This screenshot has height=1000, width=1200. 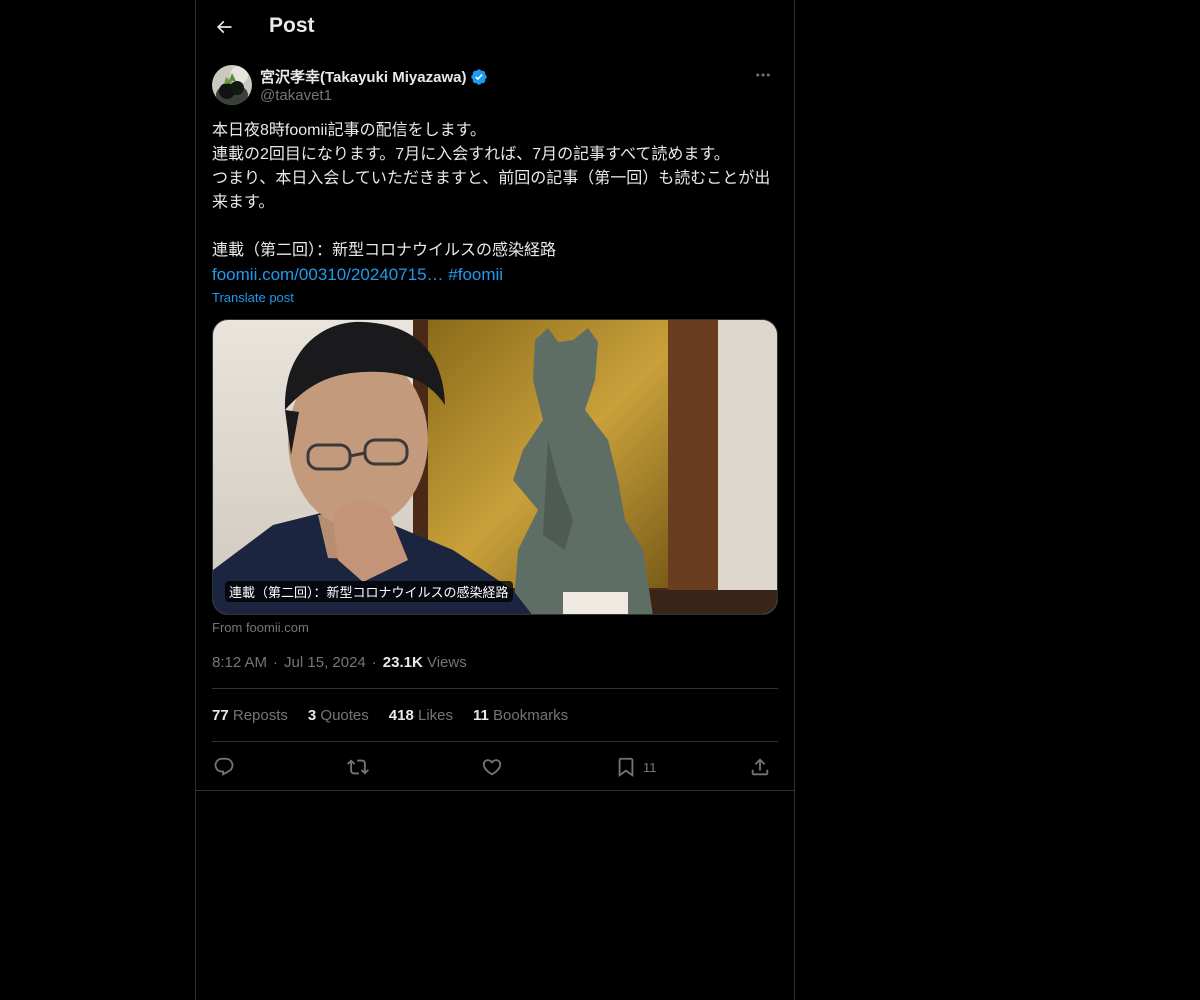 I want to click on card-image, so click(x=495, y=467).